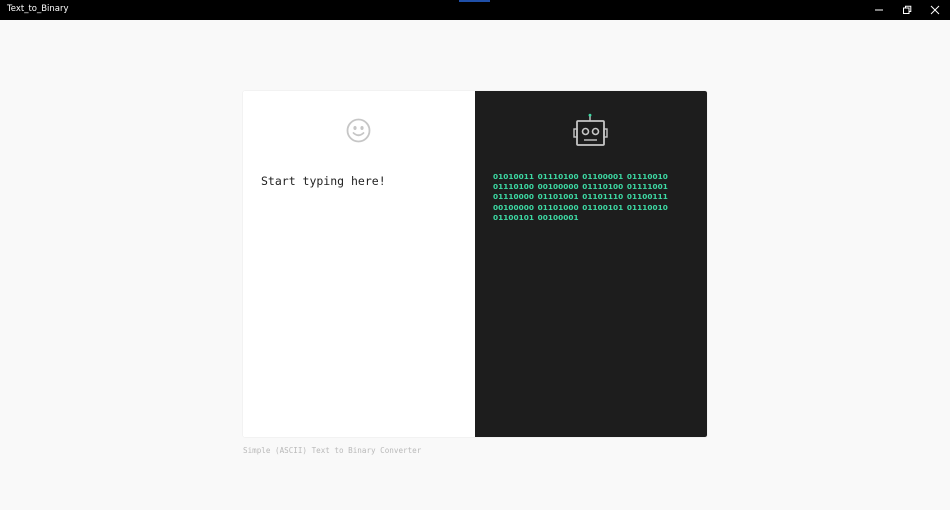 This screenshot has width=950, height=510. What do you see at coordinates (475, 10) in the screenshot?
I see `title-bar: Text_to_Binary` at bounding box center [475, 10].